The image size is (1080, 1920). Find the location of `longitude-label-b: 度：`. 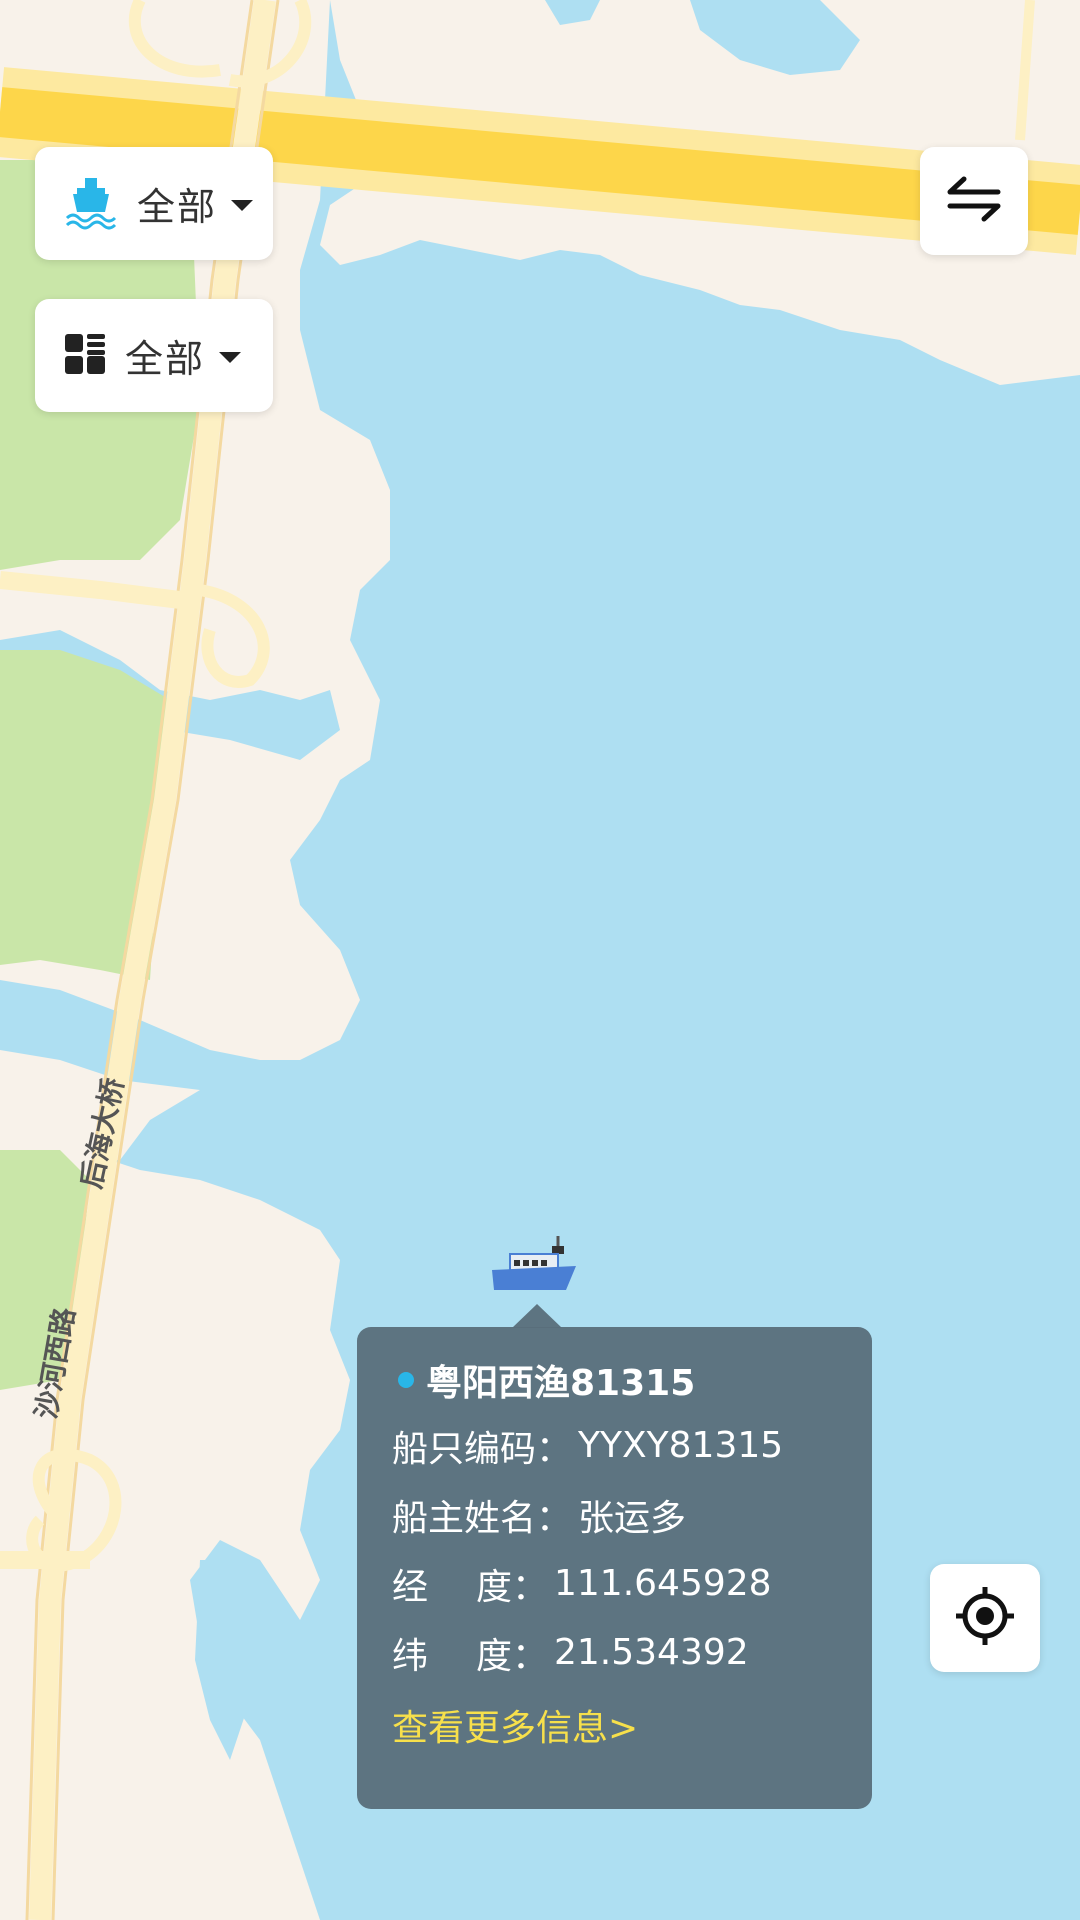

longitude-label-b: 度： is located at coordinates (511, 1587).